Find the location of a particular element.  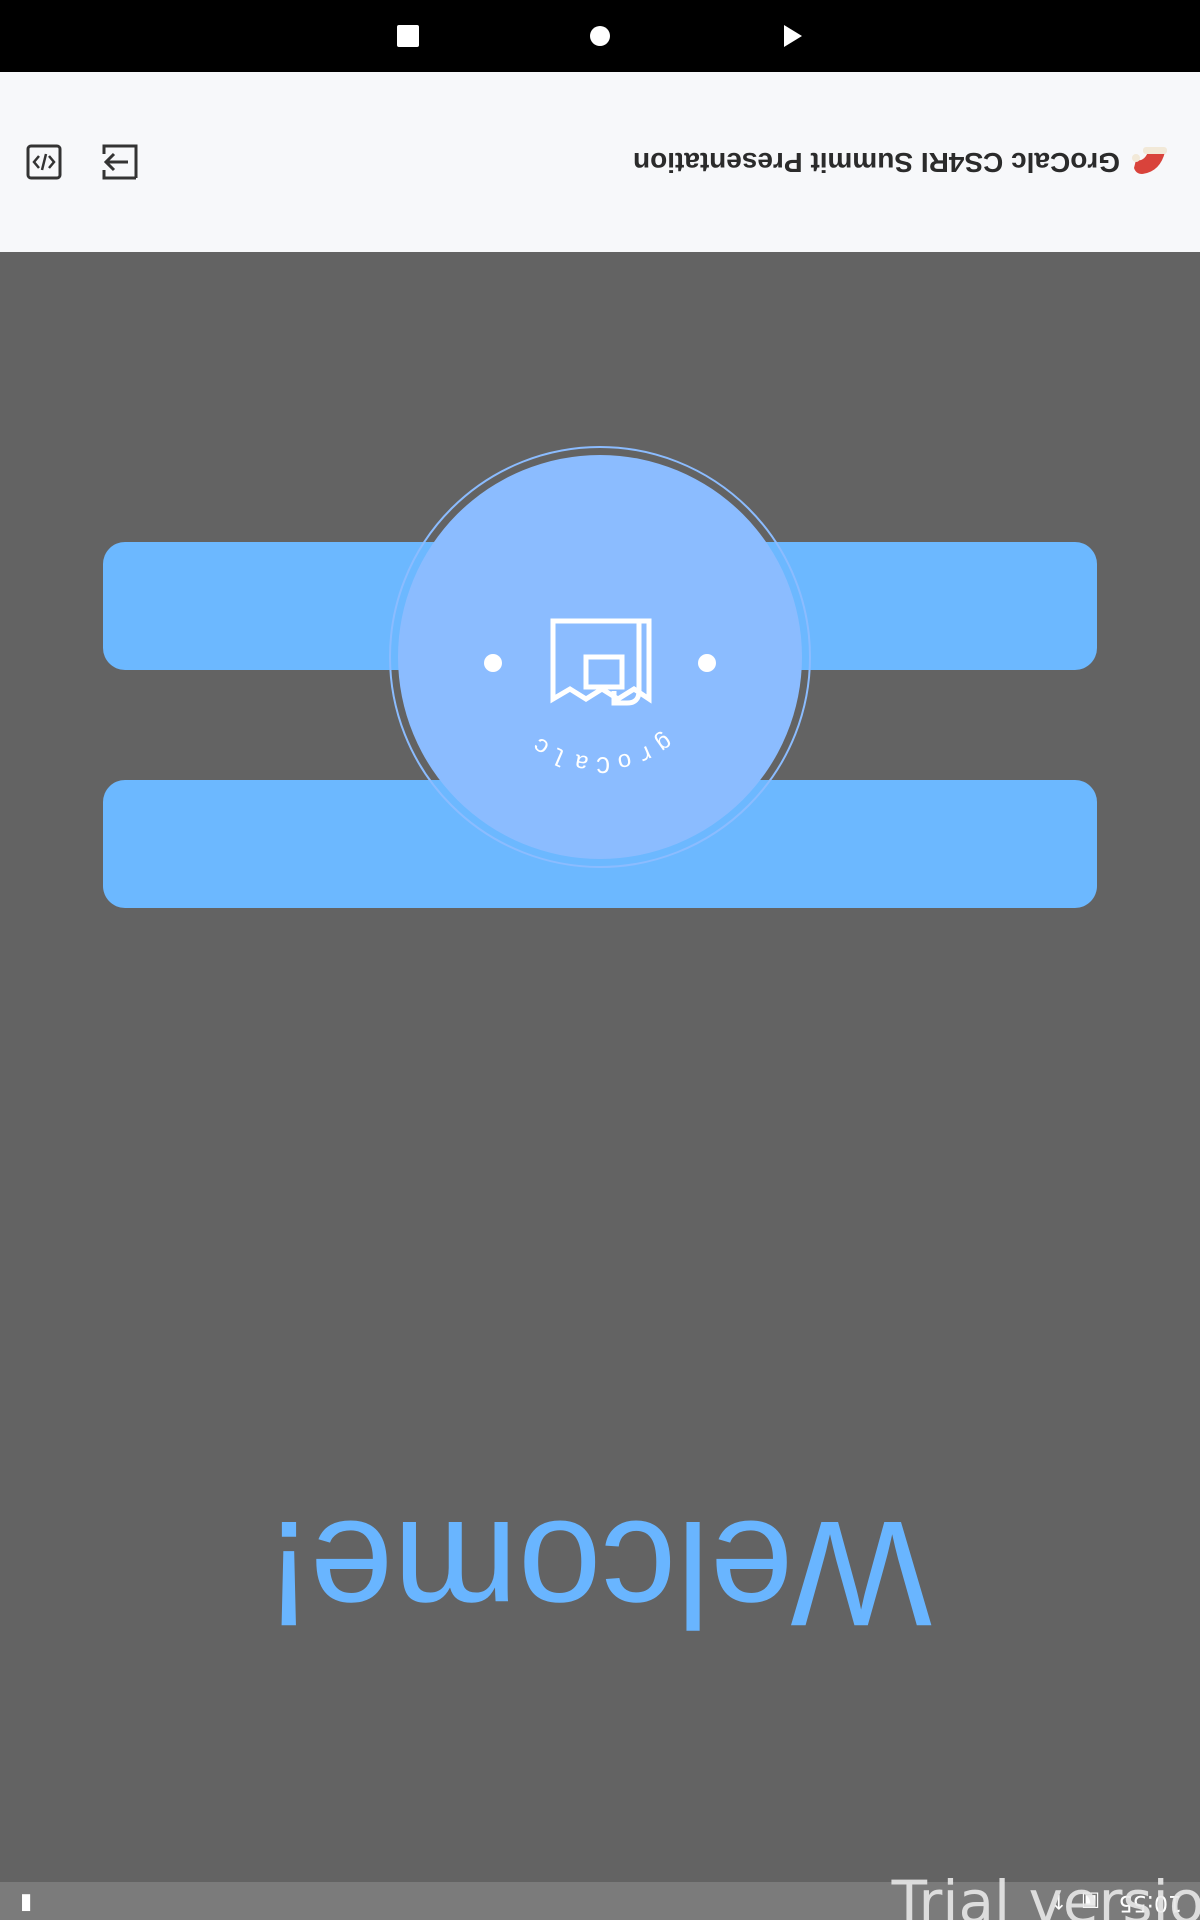

battery-icon: ▮ is located at coordinates (26, 1903).